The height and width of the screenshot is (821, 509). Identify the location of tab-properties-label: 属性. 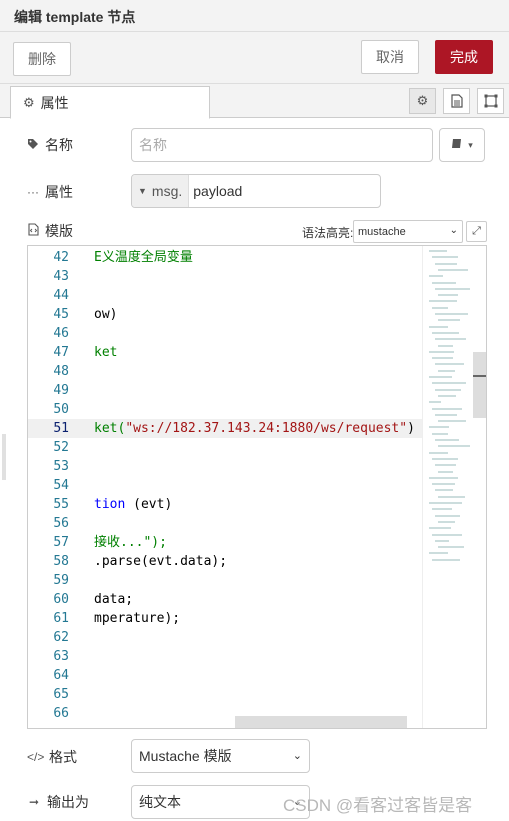
(54, 102).